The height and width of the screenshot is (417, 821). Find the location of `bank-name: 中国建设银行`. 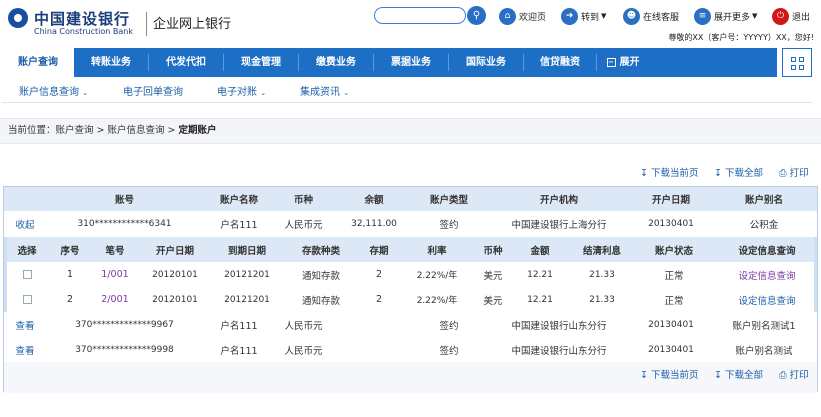

bank-name: 中国建设银行 is located at coordinates (82, 19).